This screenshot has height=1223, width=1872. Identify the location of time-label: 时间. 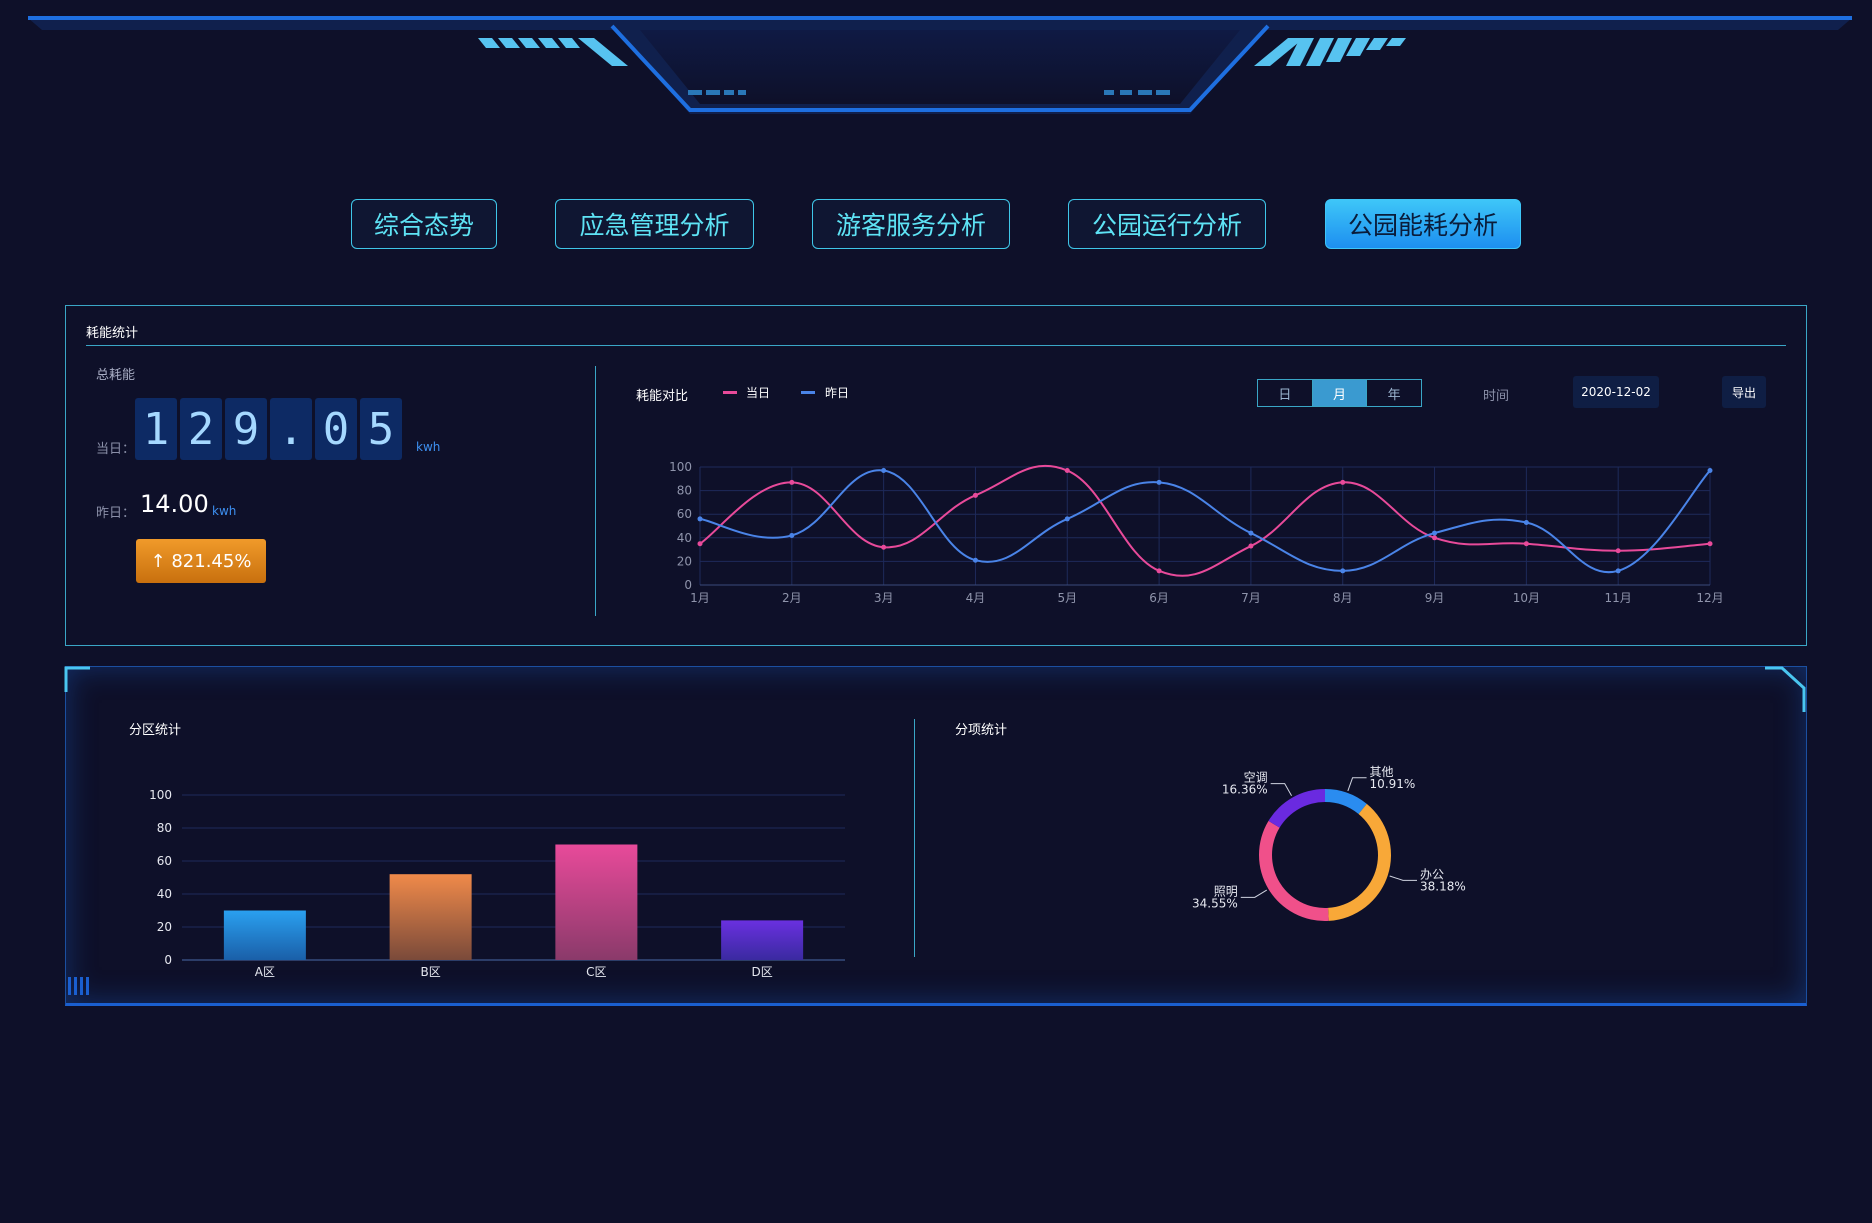
(1496, 396).